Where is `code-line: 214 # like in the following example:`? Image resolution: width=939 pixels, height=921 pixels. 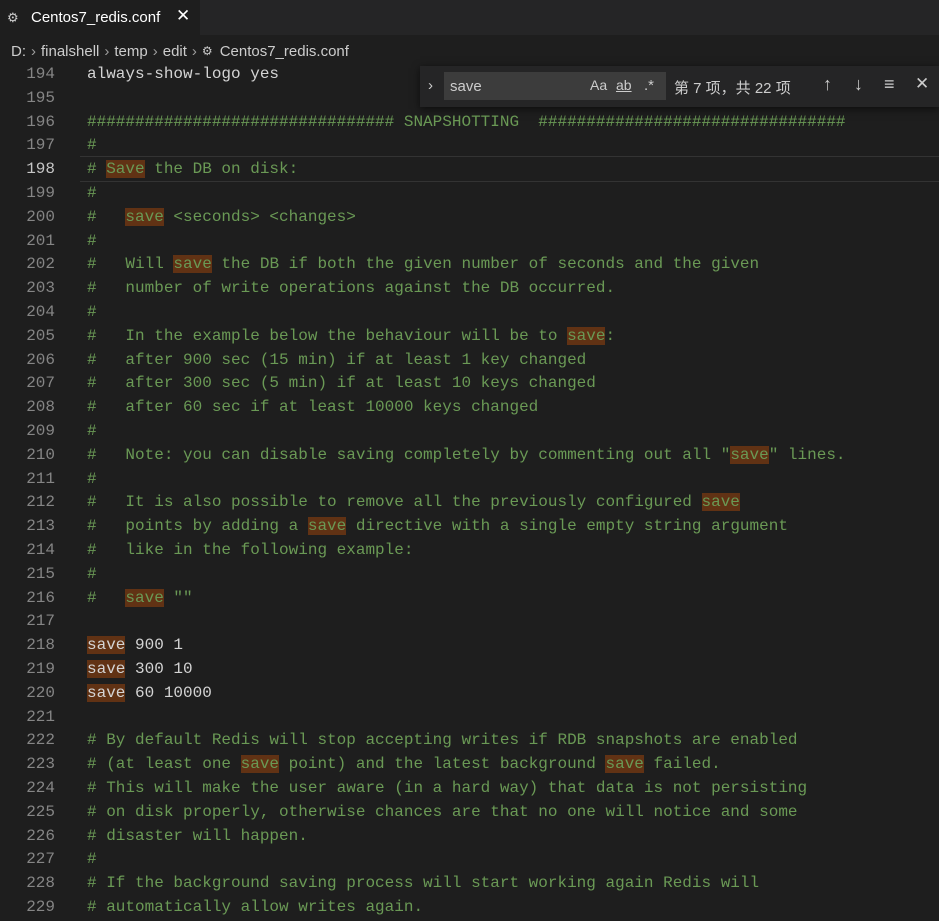 code-line: 214 # like in the following example: is located at coordinates (469, 550).